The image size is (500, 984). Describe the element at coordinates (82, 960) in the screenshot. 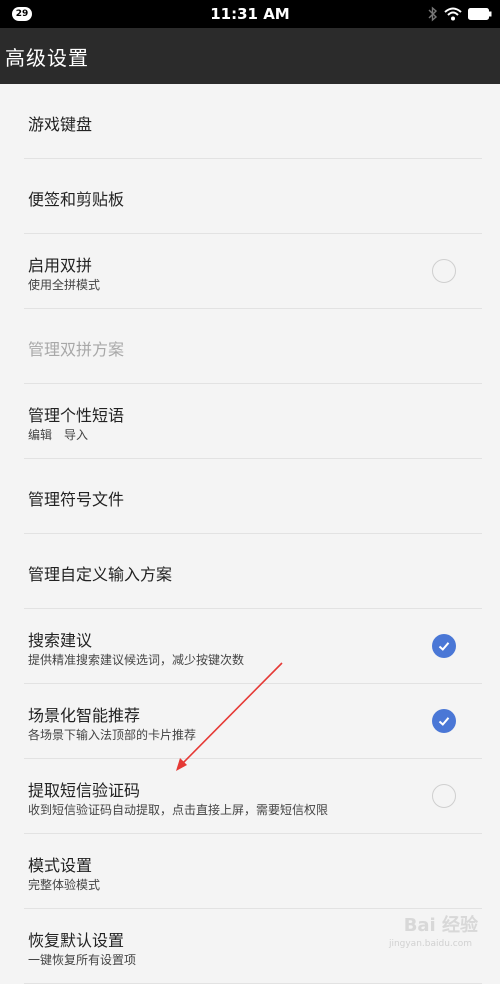

I see `setting-subtitle: 一键恢复所有设置项` at that location.